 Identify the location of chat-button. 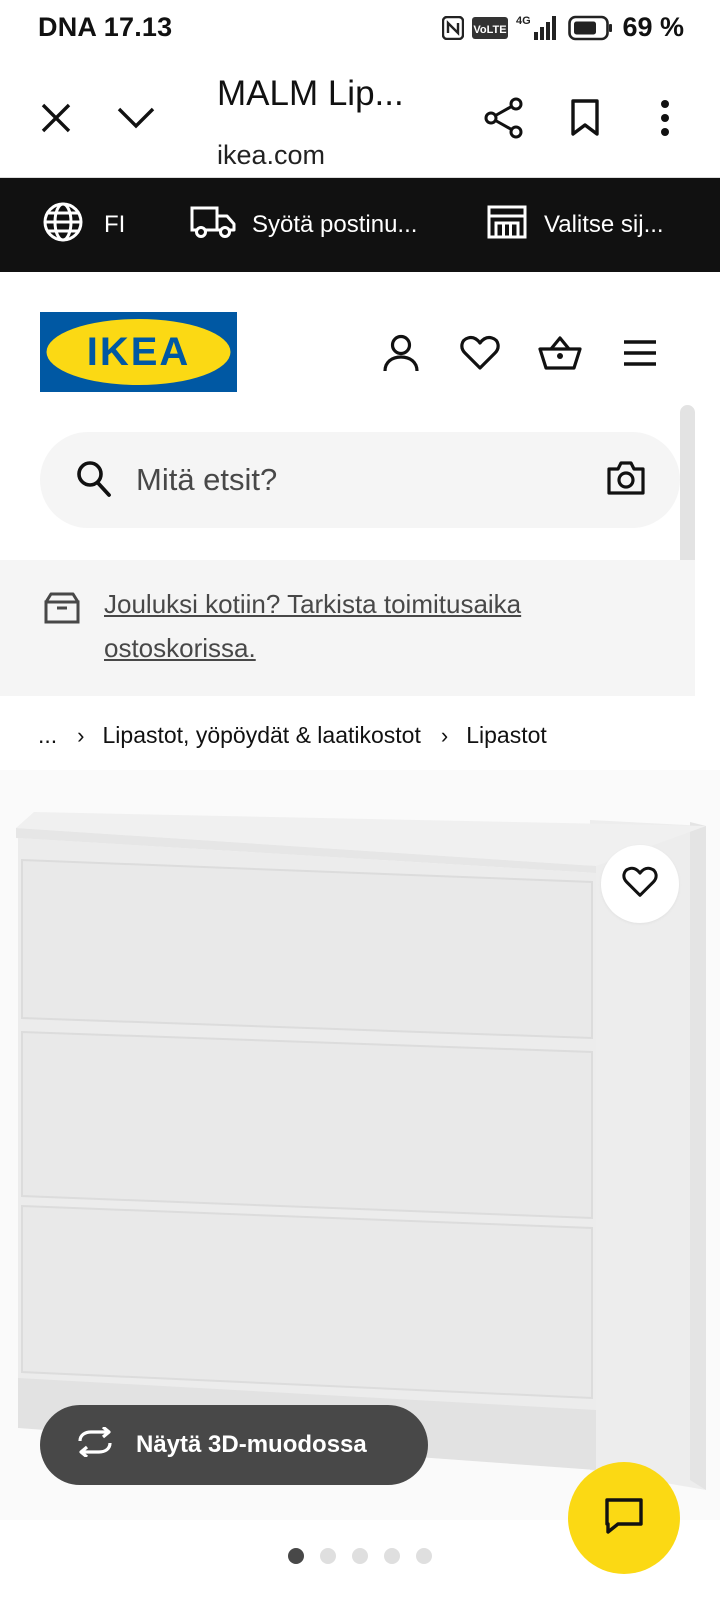
(624, 1518).